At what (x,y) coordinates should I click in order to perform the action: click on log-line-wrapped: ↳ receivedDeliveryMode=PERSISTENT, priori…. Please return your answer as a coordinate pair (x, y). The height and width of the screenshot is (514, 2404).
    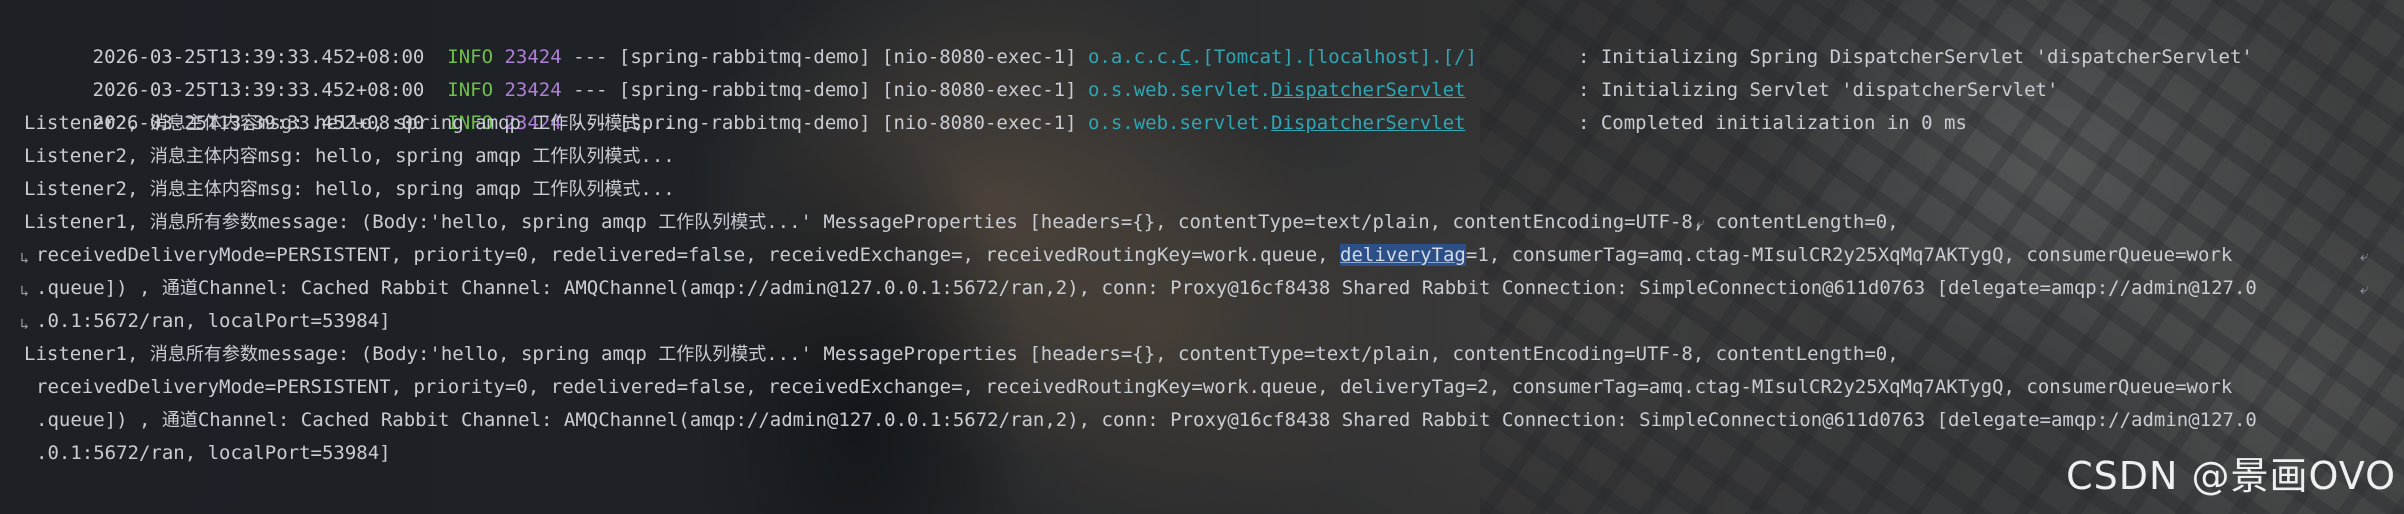
    Looking at the image, I should click on (1202, 255).